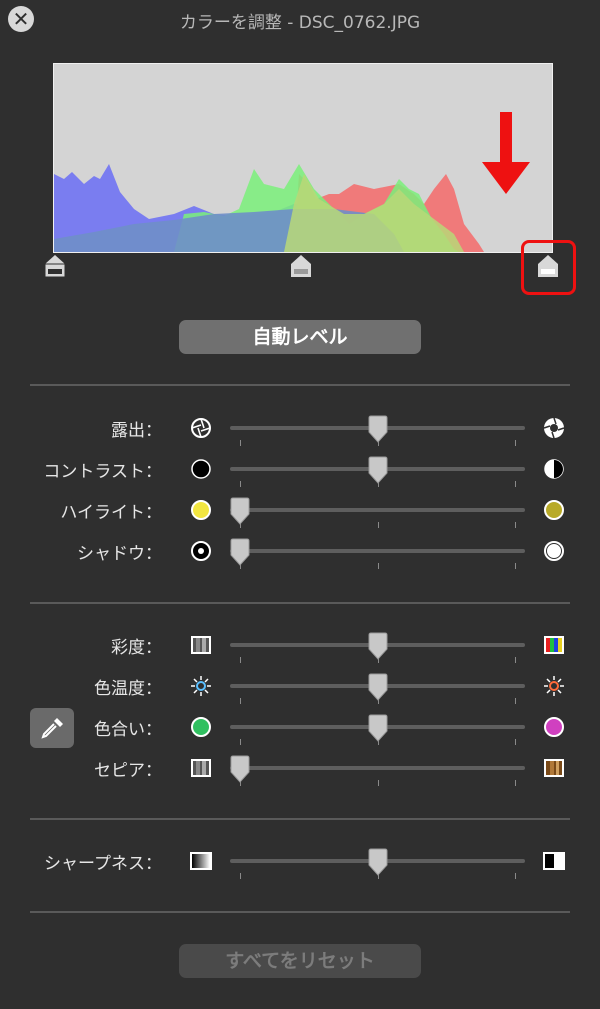 Image resolution: width=600 pixels, height=1009 pixels. What do you see at coordinates (128, 730) in the screenshot?
I see `slider-label: 色合い：` at bounding box center [128, 730].